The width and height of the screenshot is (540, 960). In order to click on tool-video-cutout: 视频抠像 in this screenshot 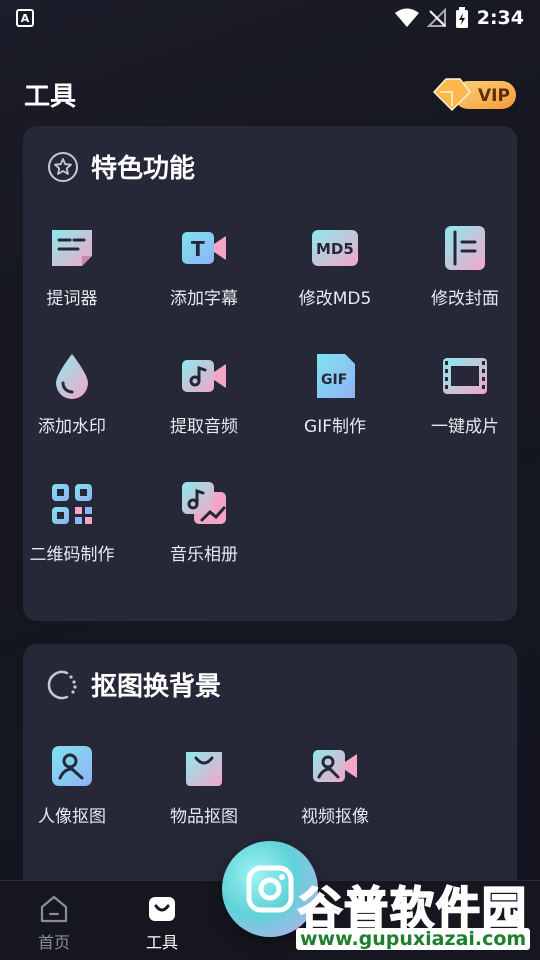, I will do `click(335, 784)`.